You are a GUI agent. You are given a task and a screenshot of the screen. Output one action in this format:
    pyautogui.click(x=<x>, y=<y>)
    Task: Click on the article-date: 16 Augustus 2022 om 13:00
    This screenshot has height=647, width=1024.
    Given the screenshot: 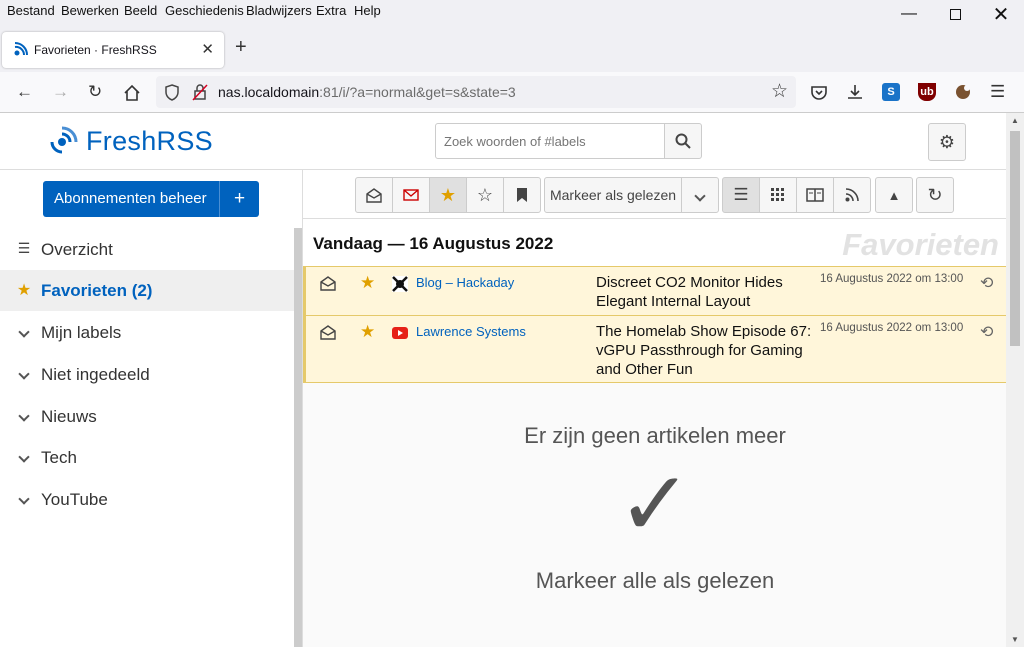 What is the action you would take?
    pyautogui.click(x=892, y=328)
    